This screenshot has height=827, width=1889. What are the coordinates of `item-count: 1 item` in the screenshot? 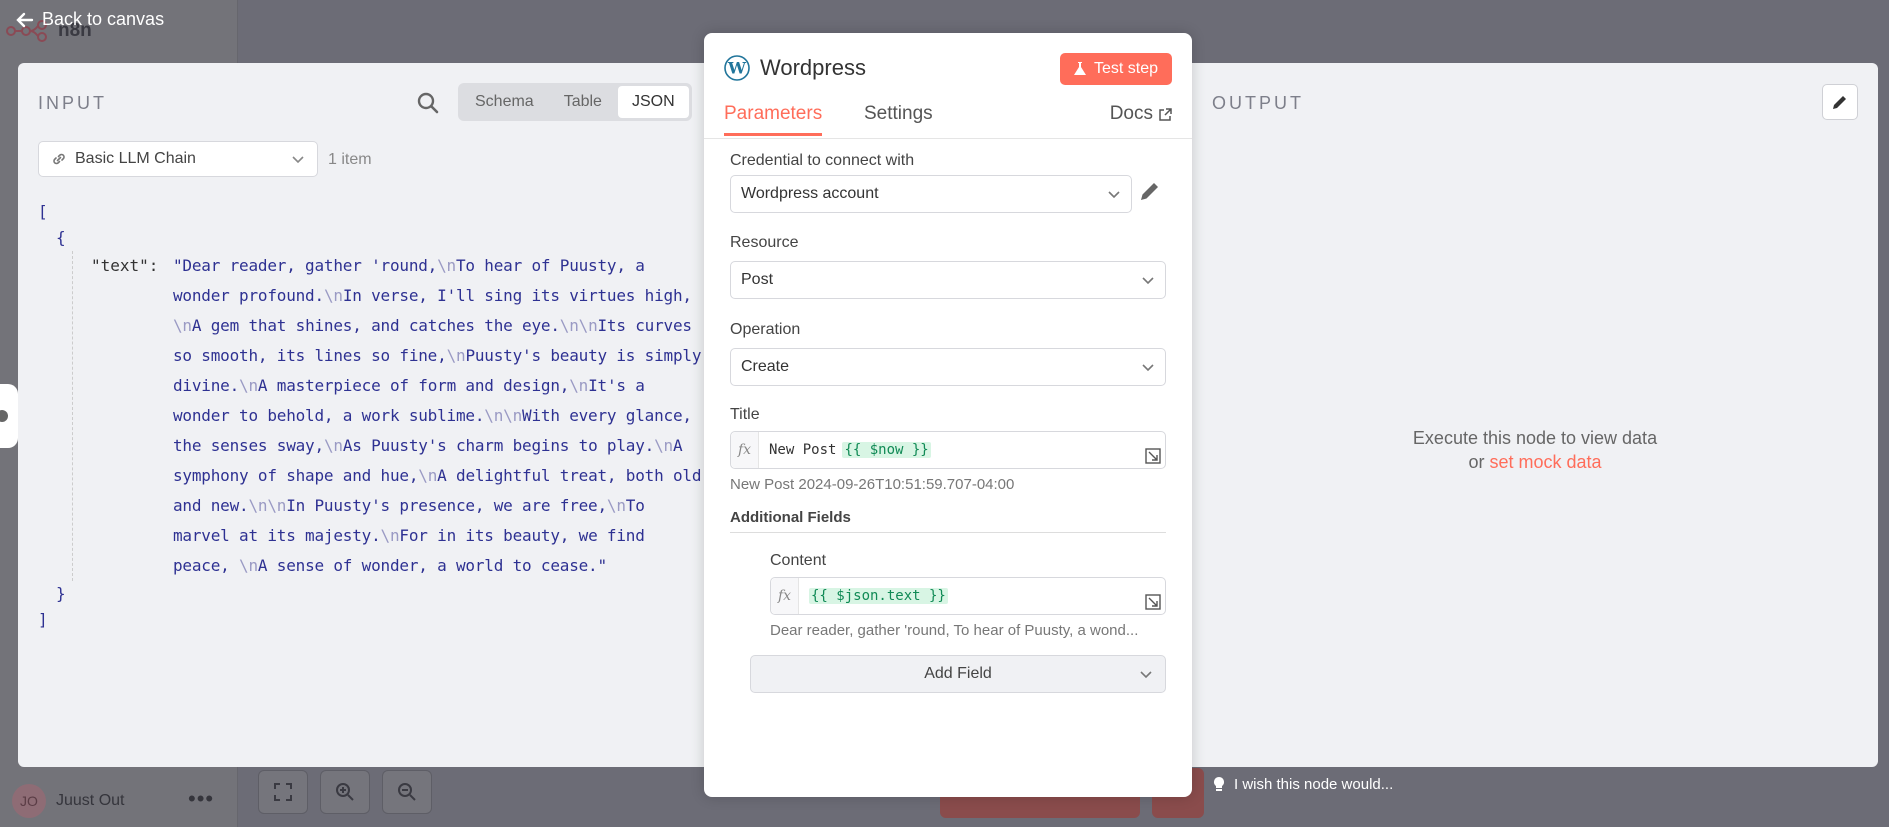 It's located at (350, 159).